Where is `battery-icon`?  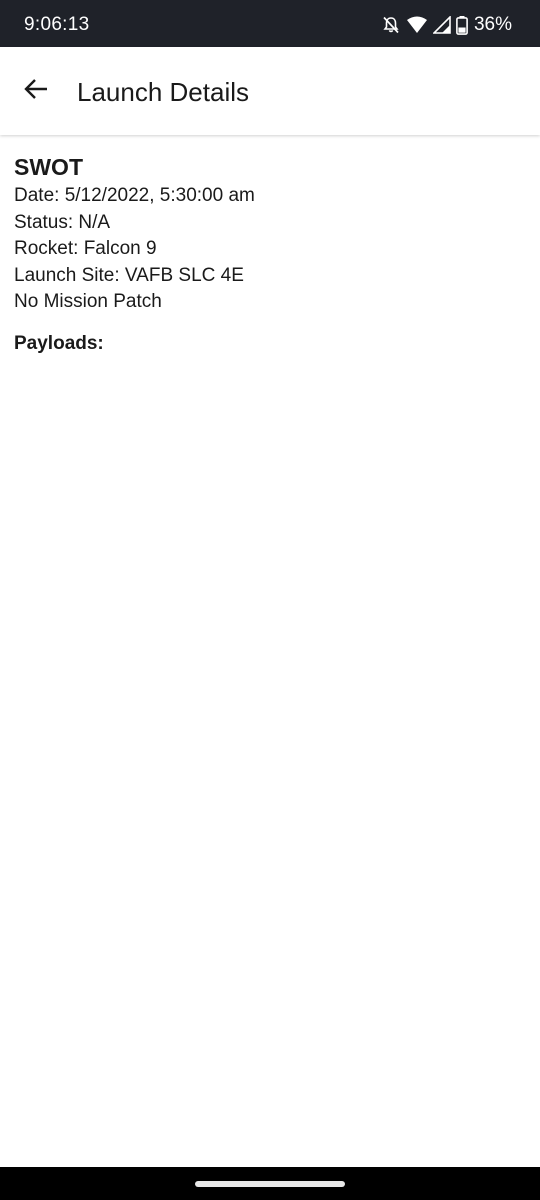
battery-icon is located at coordinates (462, 25).